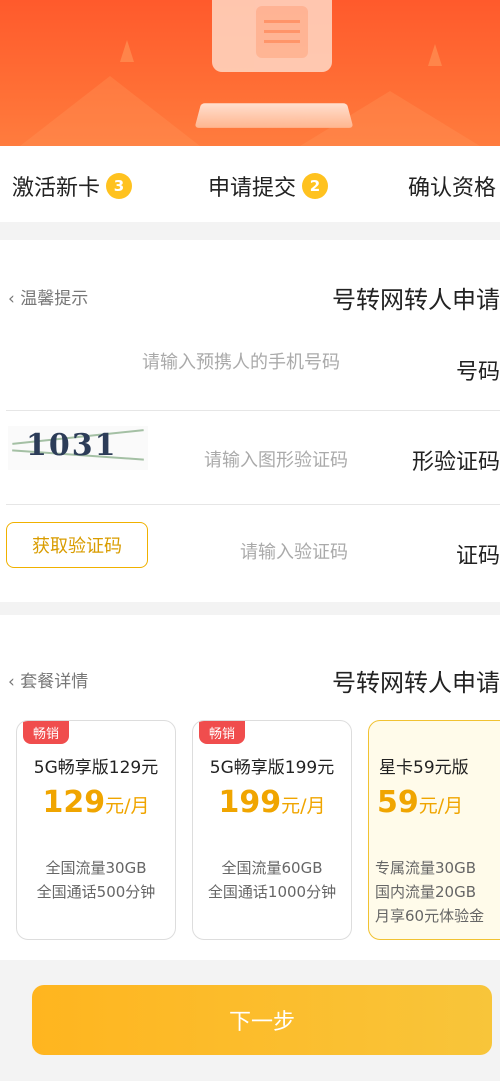  Describe the element at coordinates (274, 115) in the screenshot. I see `phone-illustration` at that location.